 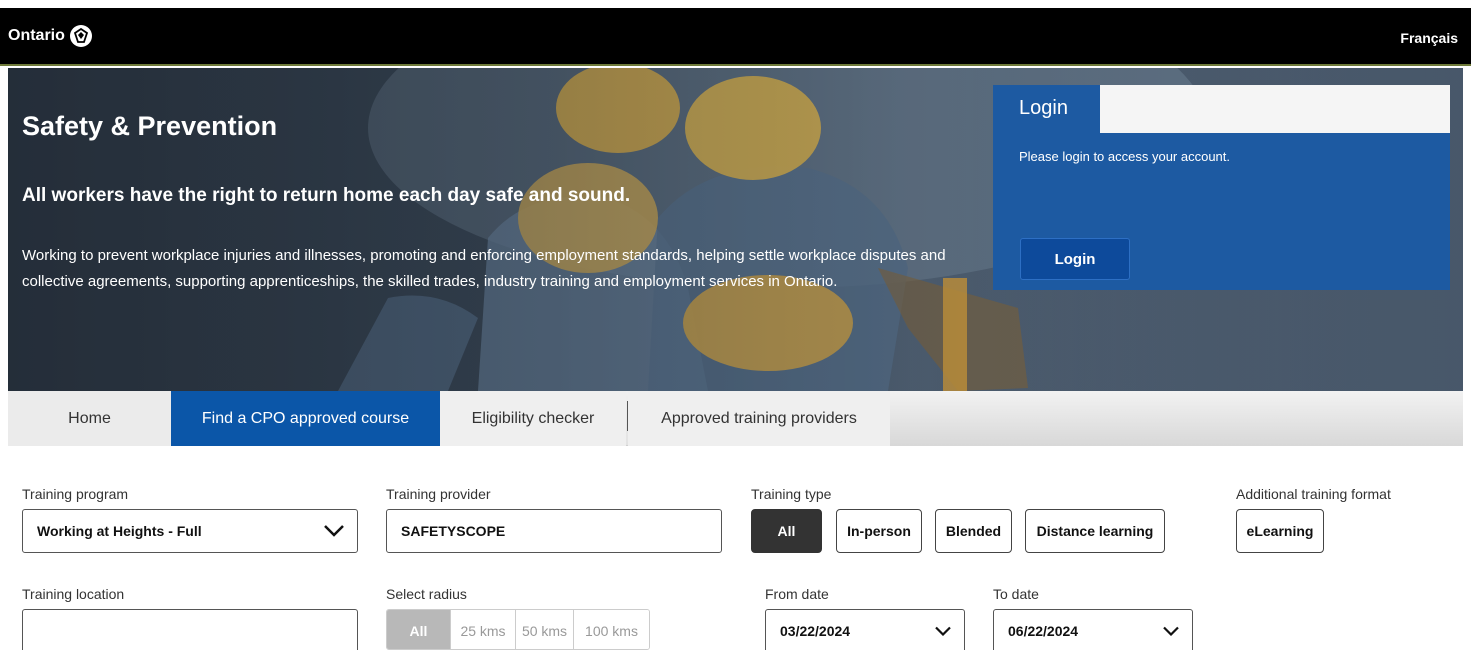 I want to click on to-date-label: To date, so click(x=1016, y=594).